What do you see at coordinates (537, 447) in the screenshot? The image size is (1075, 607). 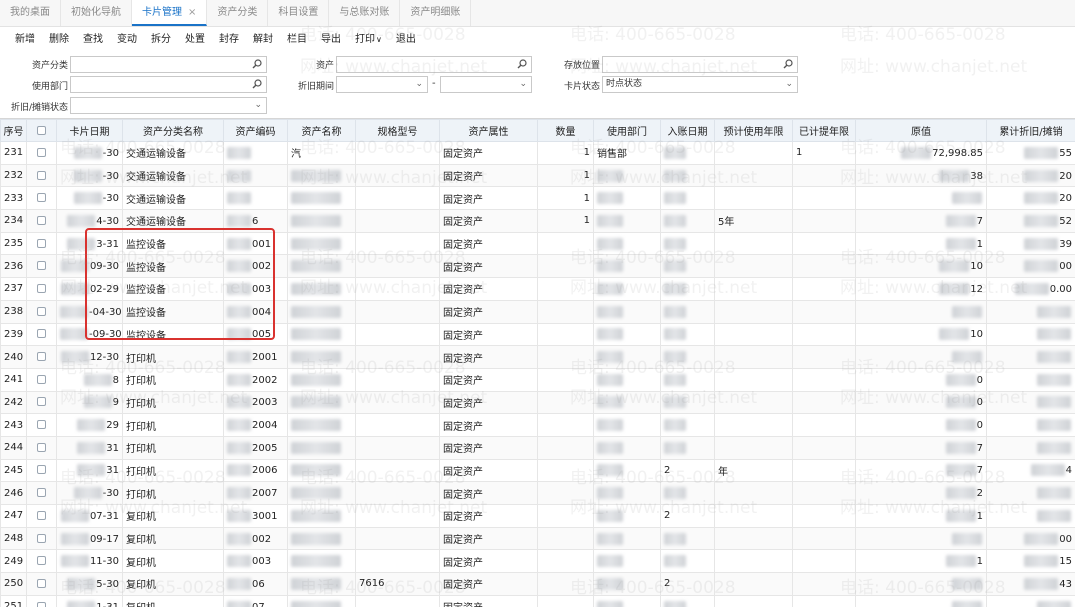 I see `table-row: 244 31 打印机 2005 固定资产 7` at bounding box center [537, 447].